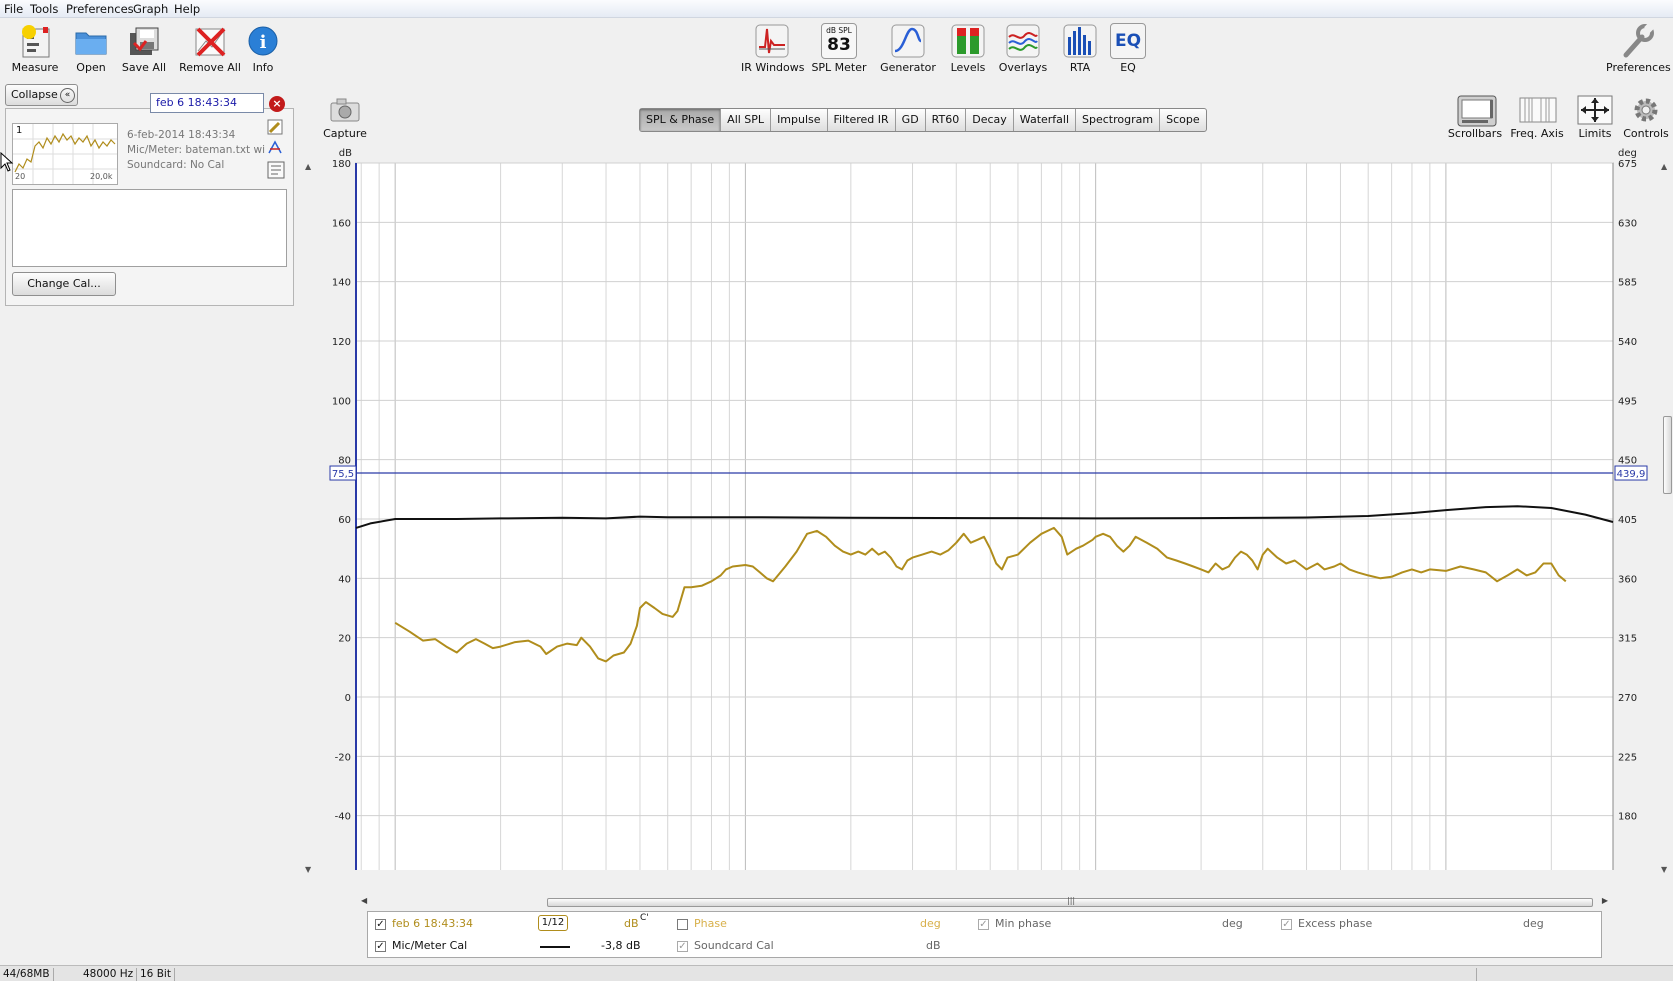 This screenshot has height=981, width=1673. Describe the element at coordinates (1595, 117) in the screenshot. I see `limits-button: Limits` at that location.